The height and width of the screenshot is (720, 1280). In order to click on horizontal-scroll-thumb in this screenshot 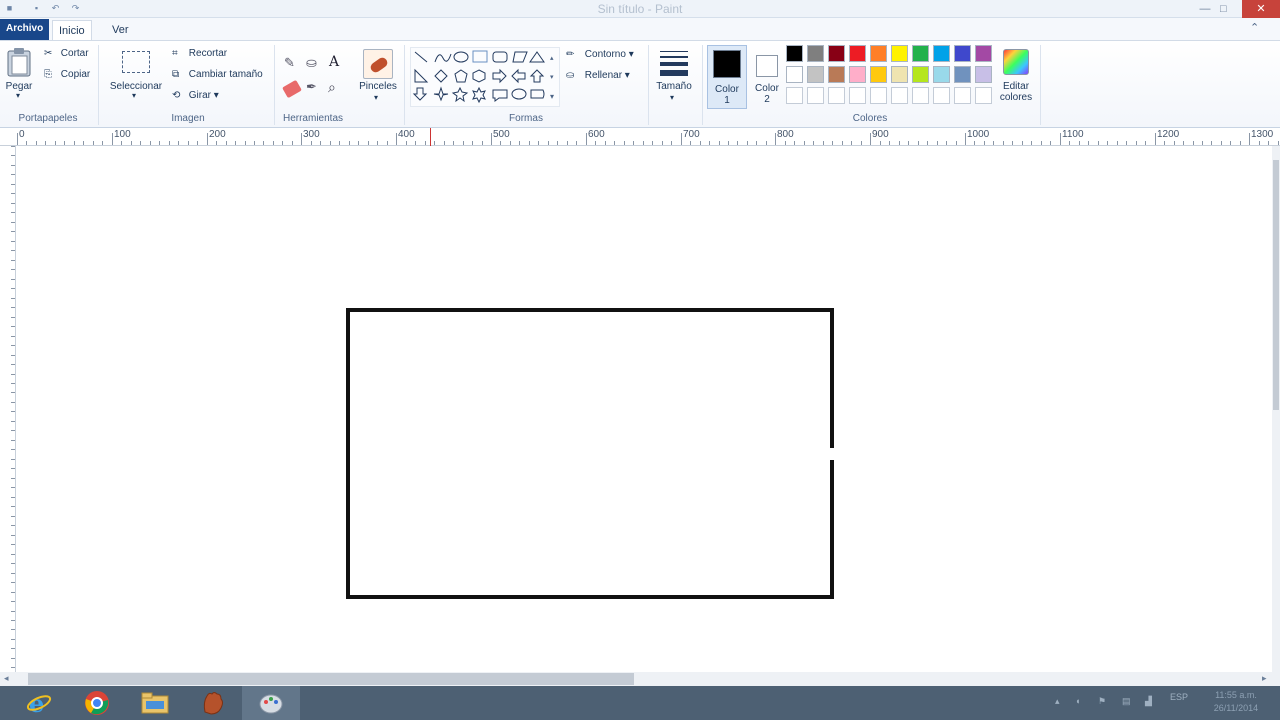, I will do `click(331, 679)`.